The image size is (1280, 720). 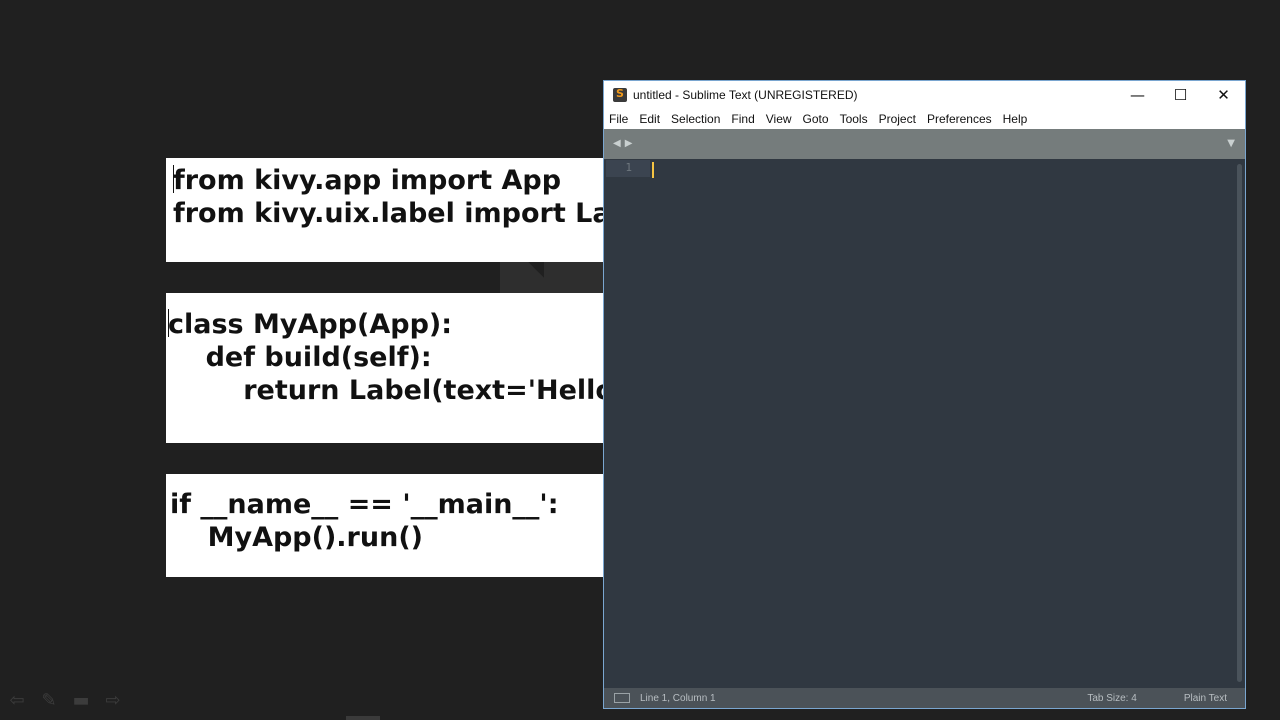 I want to click on status-right: Tab Size: 4 Plain Text, so click(x=1166, y=698).